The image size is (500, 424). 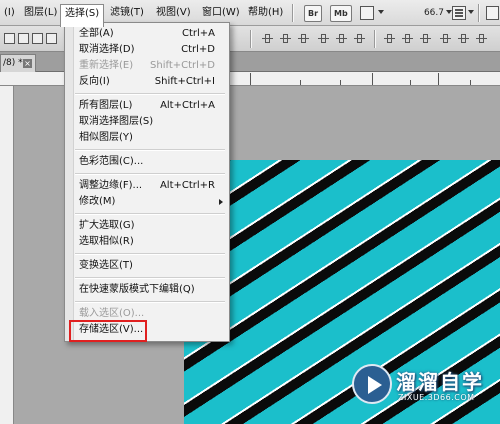 I want to click on menu-item-label: 相似图层(Y), so click(x=106, y=137).